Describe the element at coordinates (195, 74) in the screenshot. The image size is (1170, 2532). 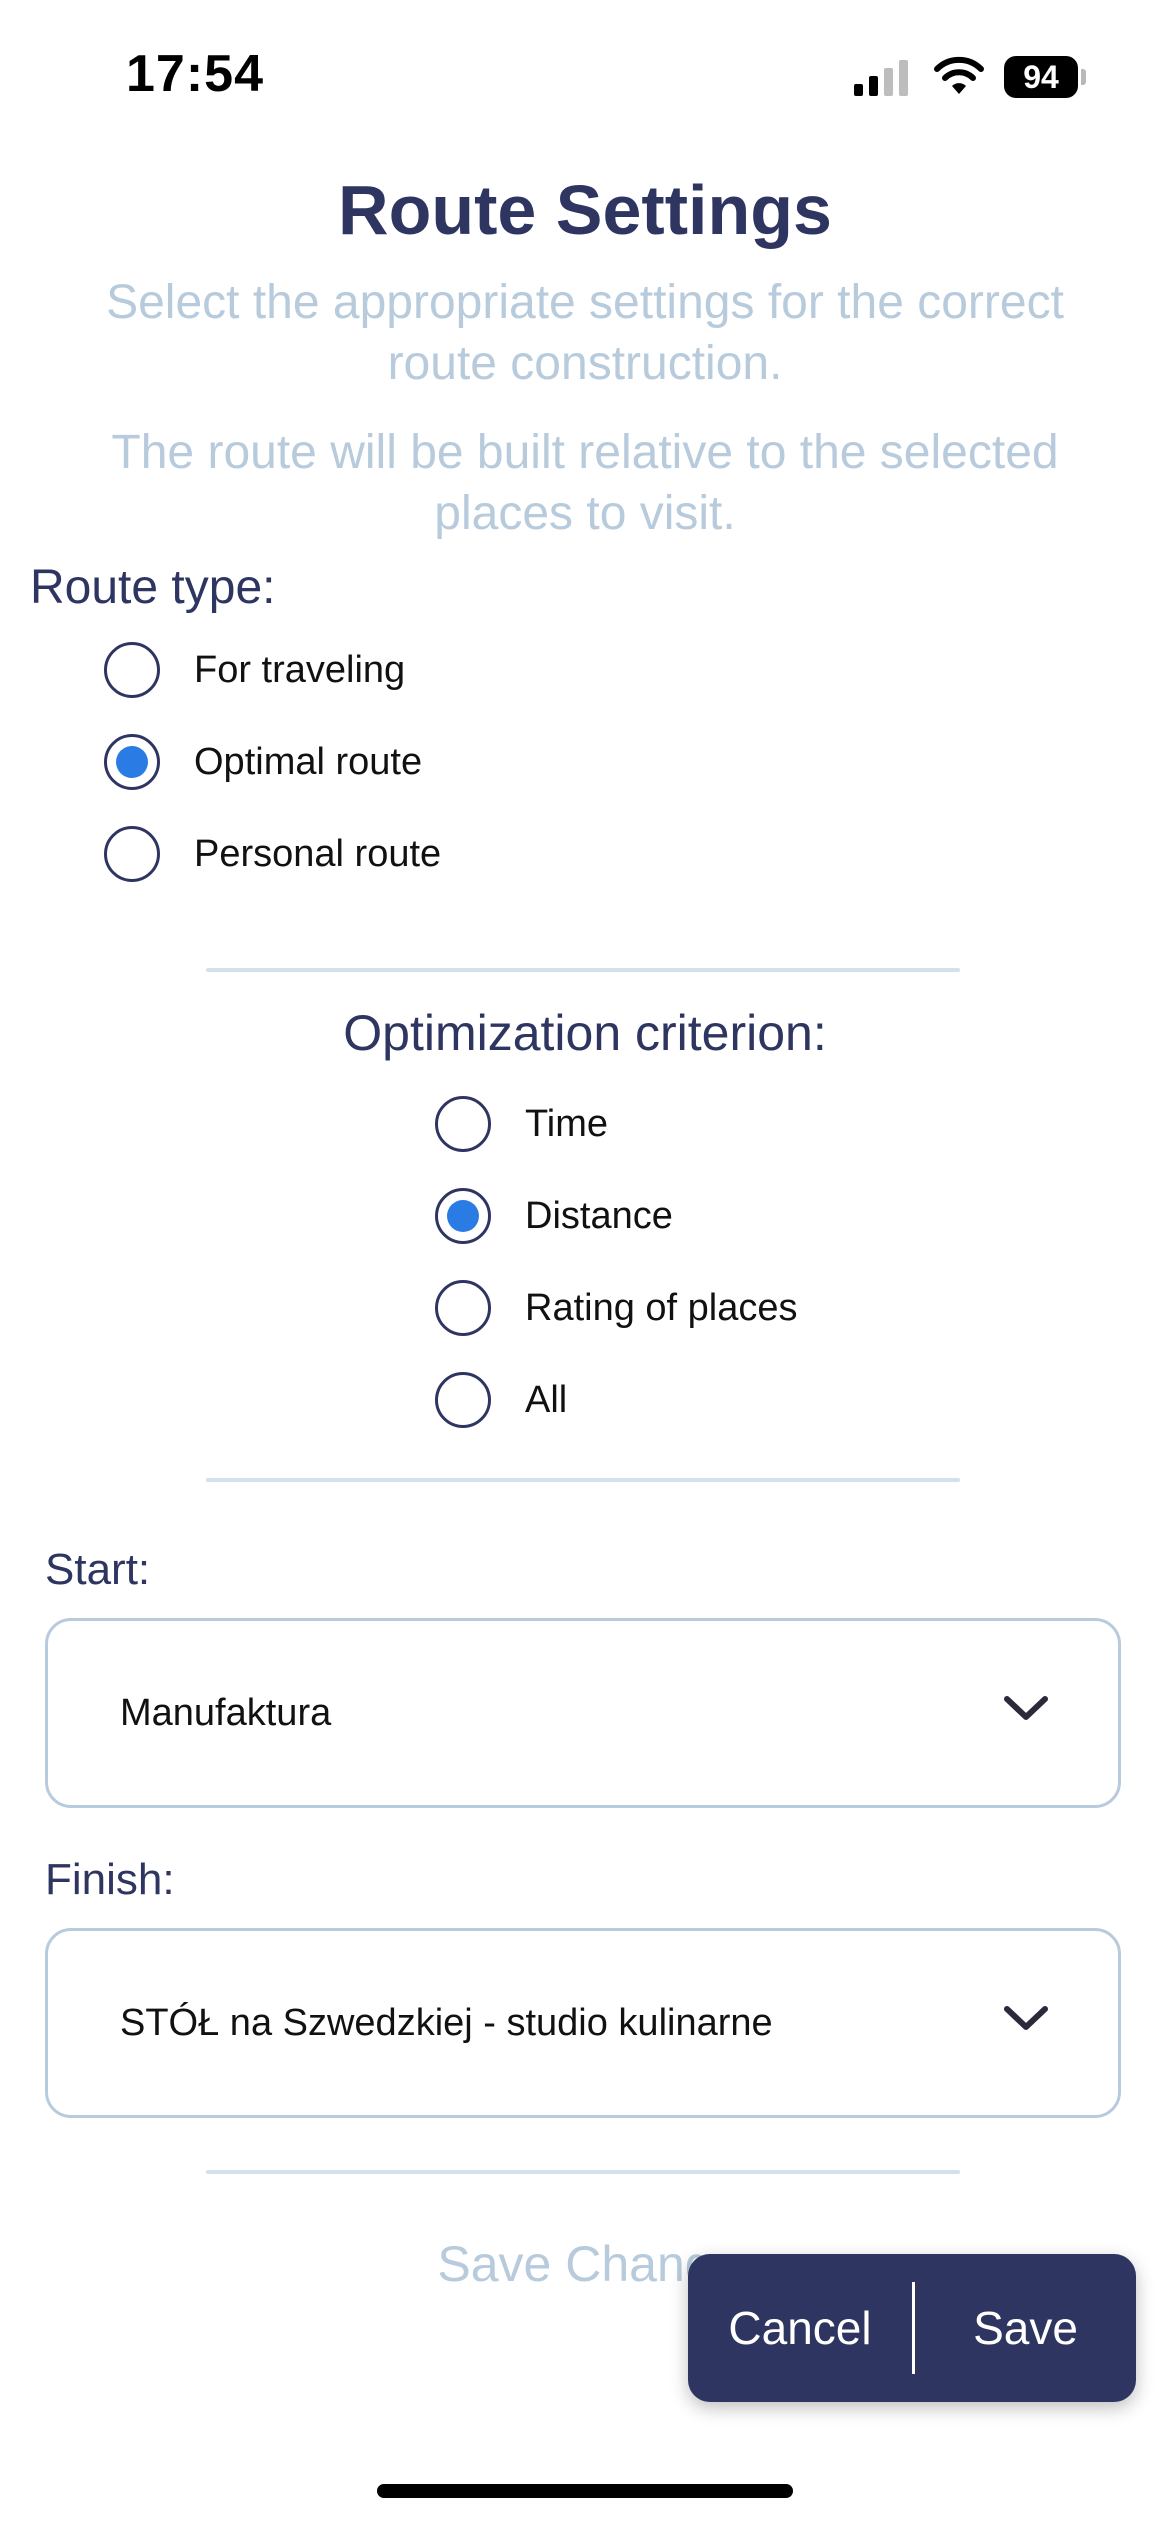
I see `status-time: 17:54` at that location.